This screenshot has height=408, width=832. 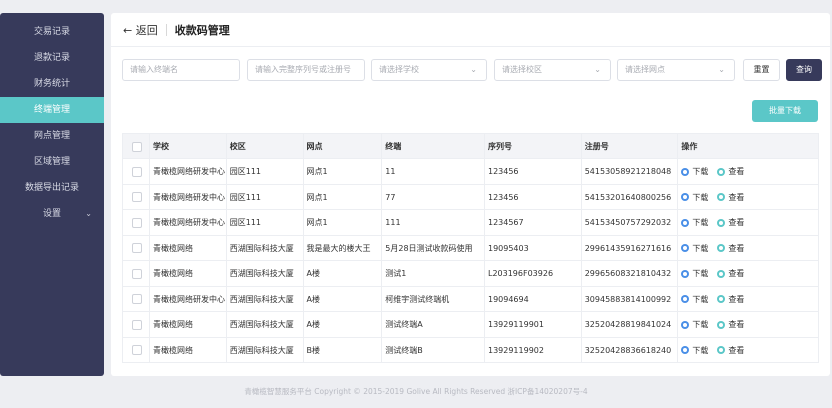 What do you see at coordinates (429, 70) in the screenshot?
I see `school-select: 请选择学校 ⌄` at bounding box center [429, 70].